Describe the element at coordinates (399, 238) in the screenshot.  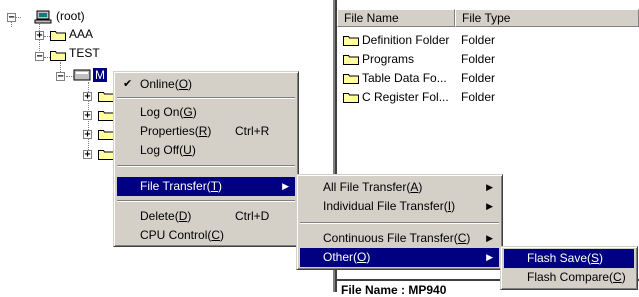
I see `menu-item-continuous-file-transfer: Continuous File Transfer(C) ▶` at that location.